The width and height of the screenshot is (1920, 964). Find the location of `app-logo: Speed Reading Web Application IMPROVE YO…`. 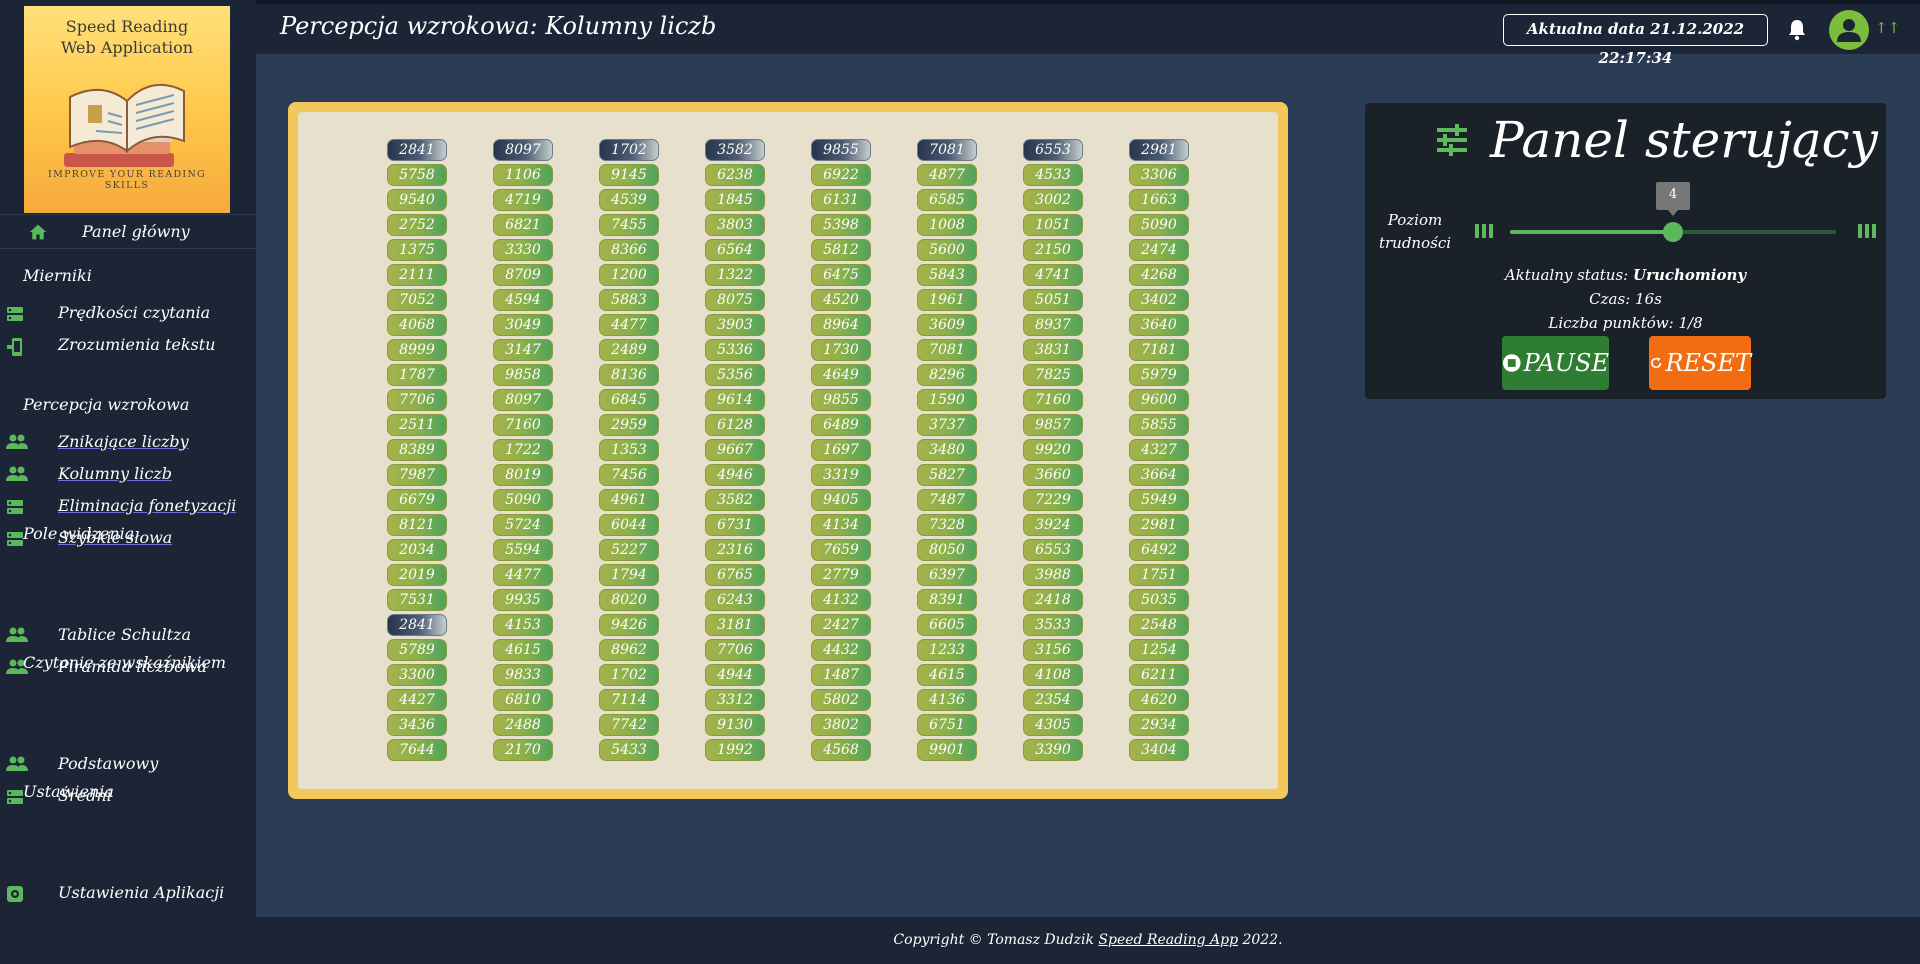

app-logo: Speed Reading Web Application IMPROVE YO… is located at coordinates (127, 109).